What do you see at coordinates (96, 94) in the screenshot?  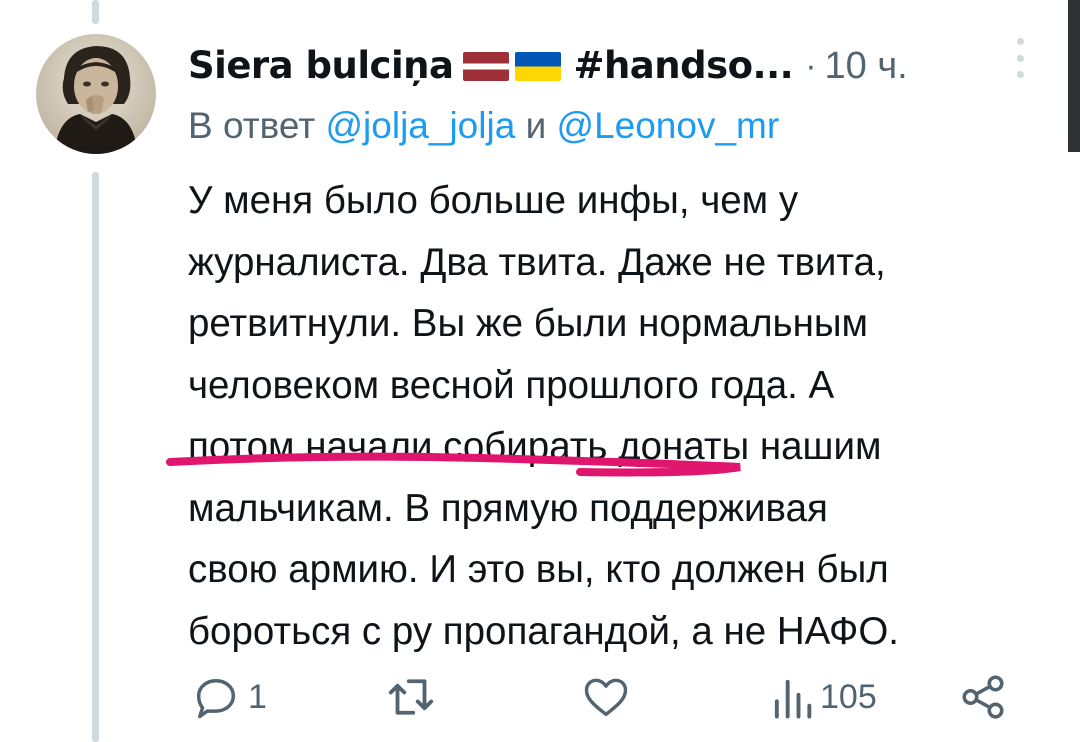 I see `avatar` at bounding box center [96, 94].